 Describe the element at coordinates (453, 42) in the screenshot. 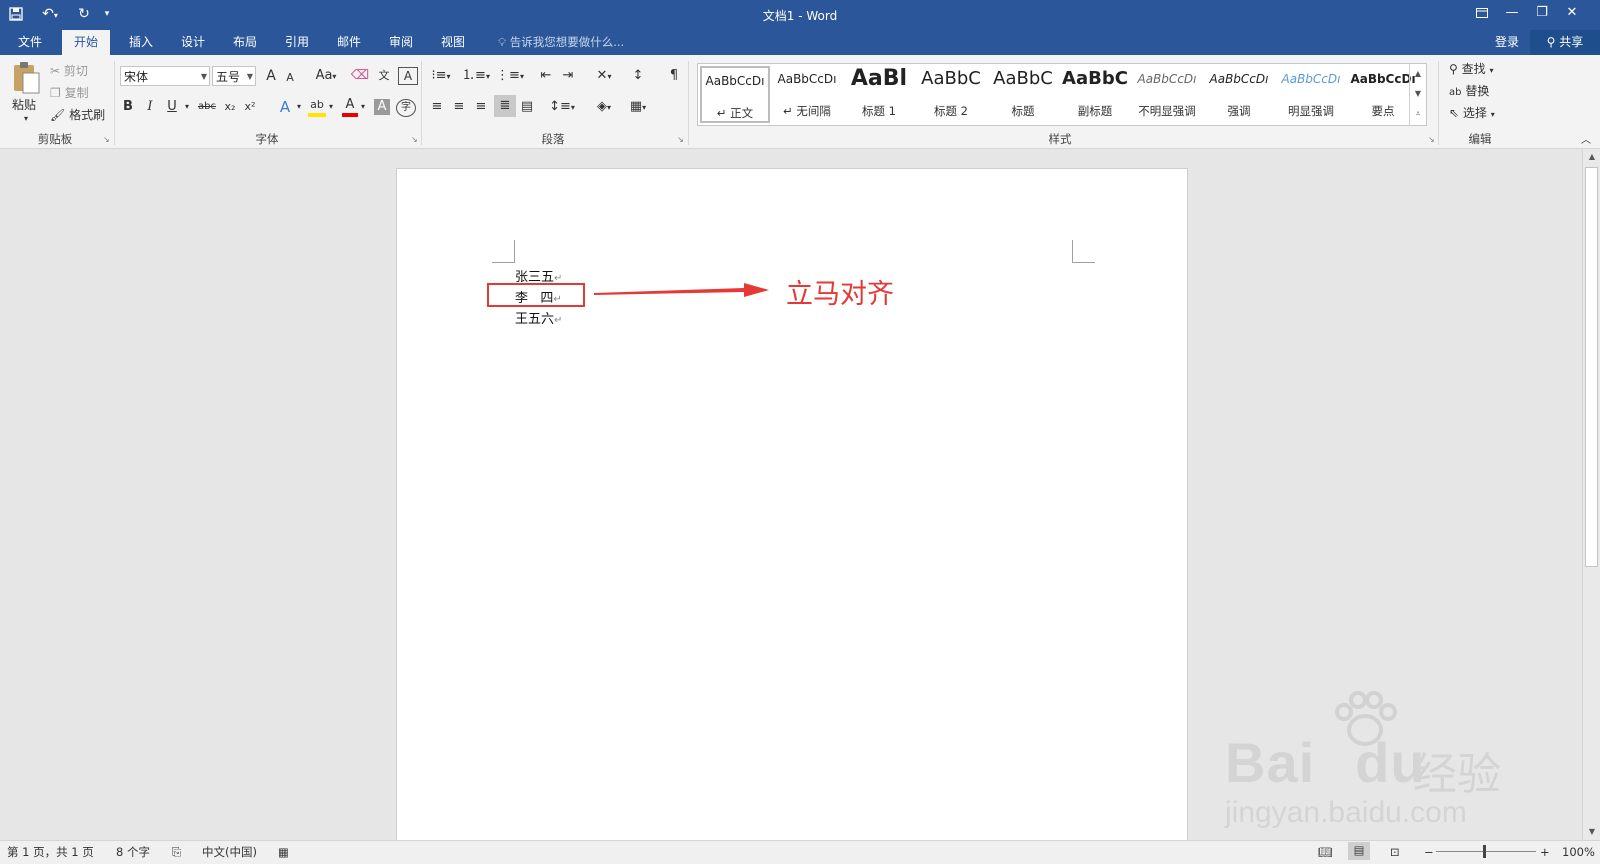

I see `tab-view: 视图` at that location.